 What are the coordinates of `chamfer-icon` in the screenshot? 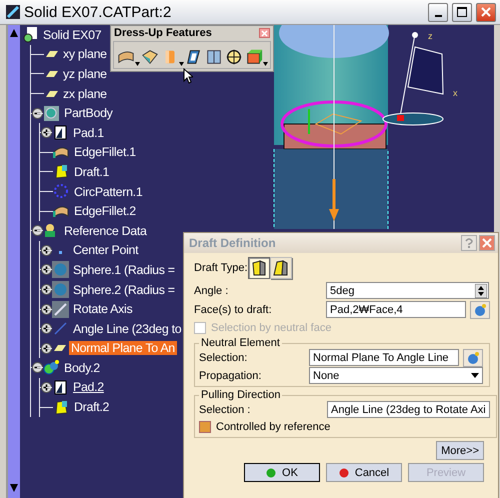 It's located at (150, 57).